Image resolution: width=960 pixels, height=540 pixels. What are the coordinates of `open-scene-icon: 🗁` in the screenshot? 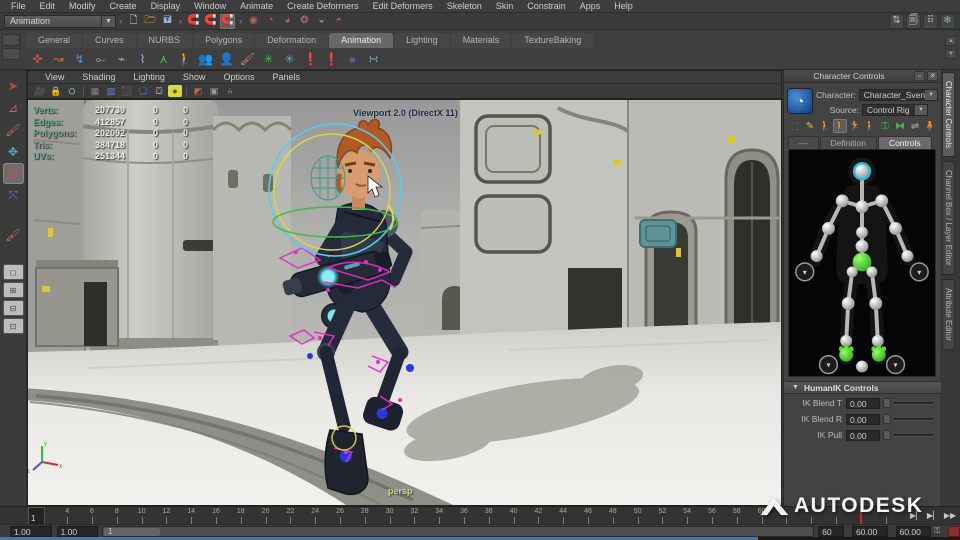 It's located at (150, 21).